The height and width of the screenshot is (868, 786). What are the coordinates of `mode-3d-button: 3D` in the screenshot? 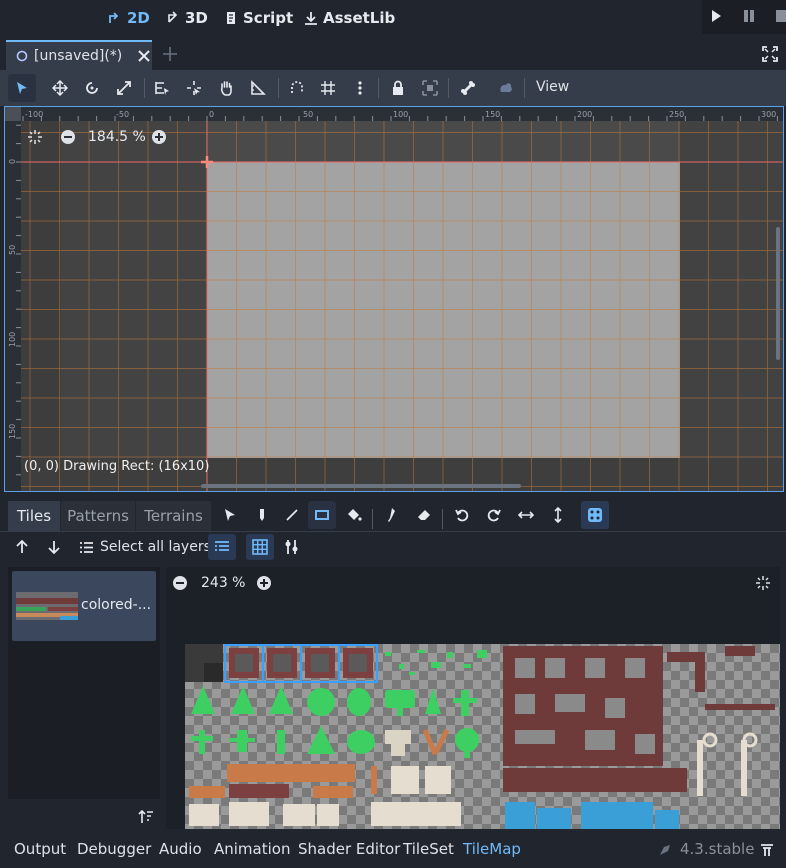 It's located at (187, 18).